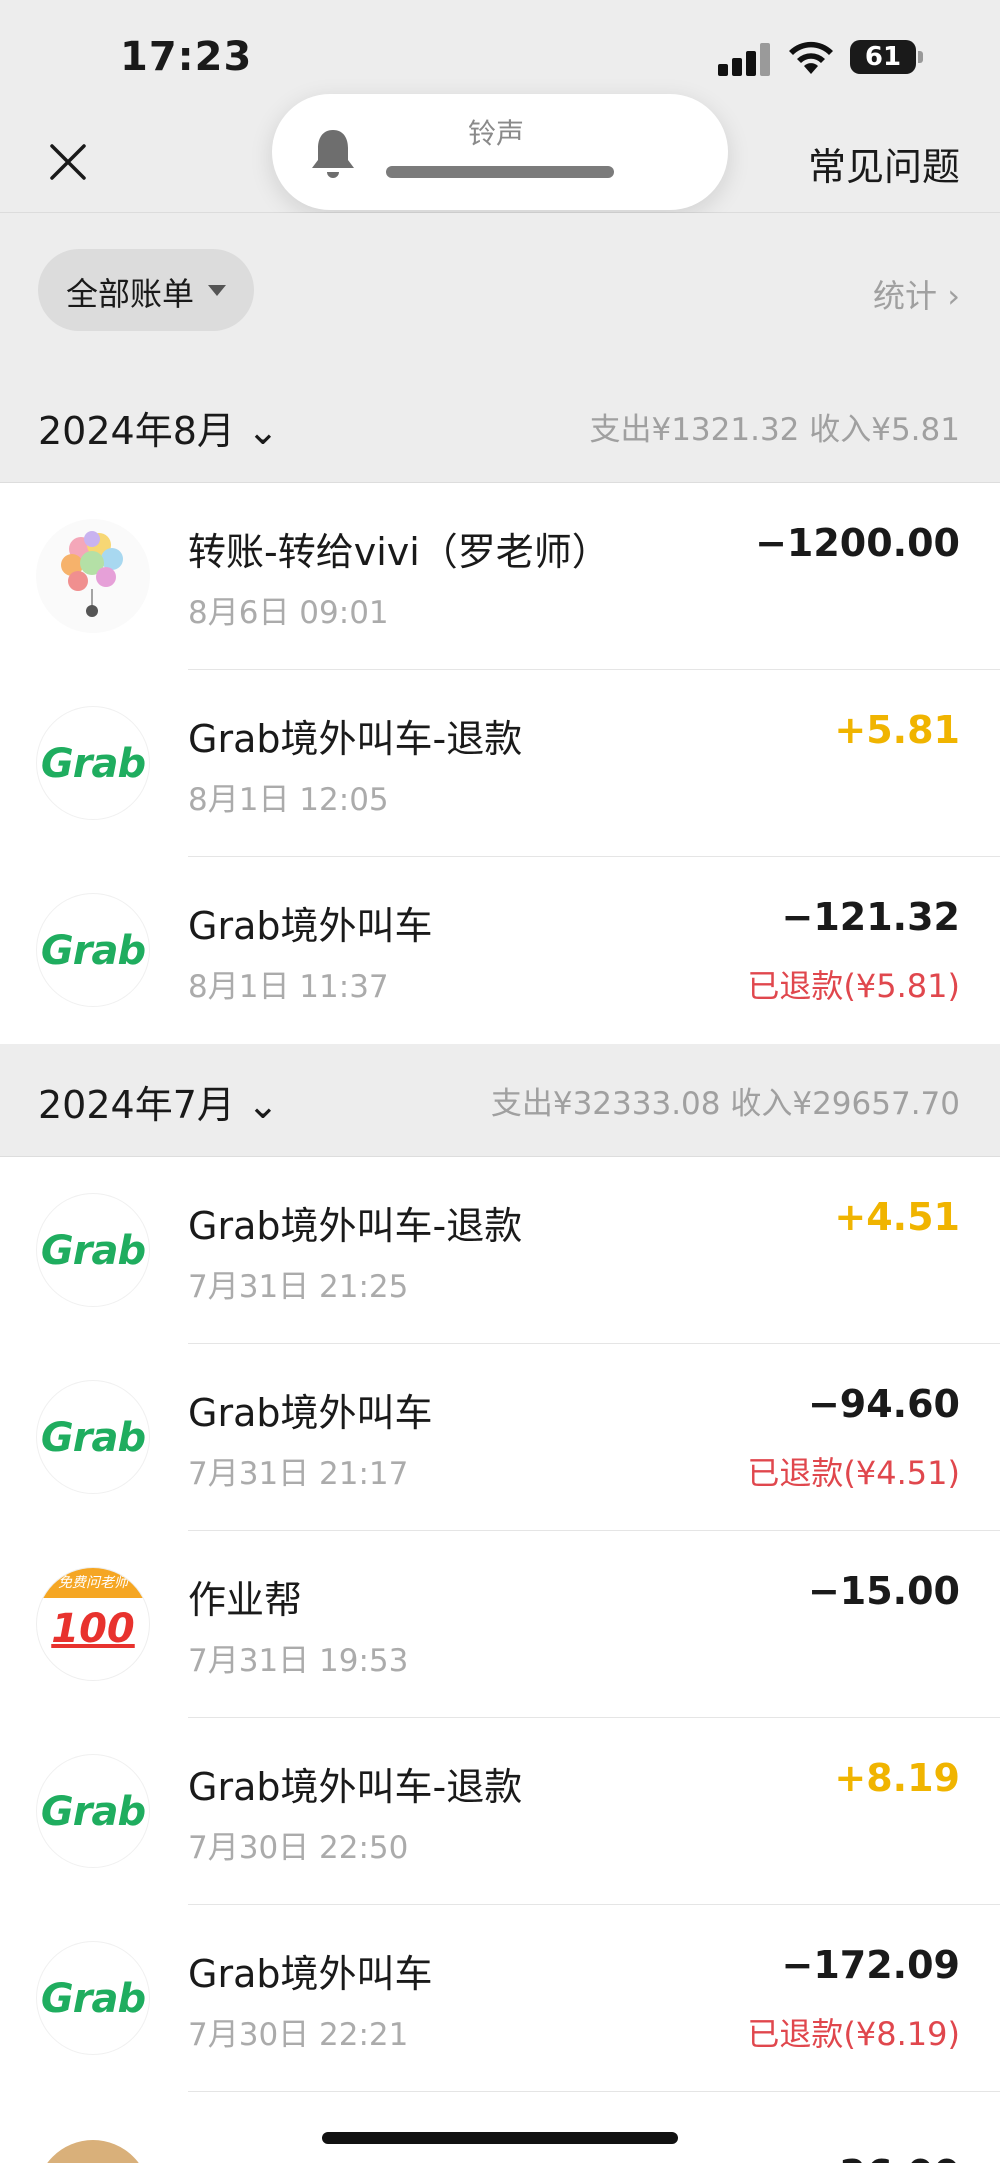 This screenshot has height=2163, width=1000. What do you see at coordinates (884, 2157) in the screenshot?
I see `transaction-amount: −26.00` at bounding box center [884, 2157].